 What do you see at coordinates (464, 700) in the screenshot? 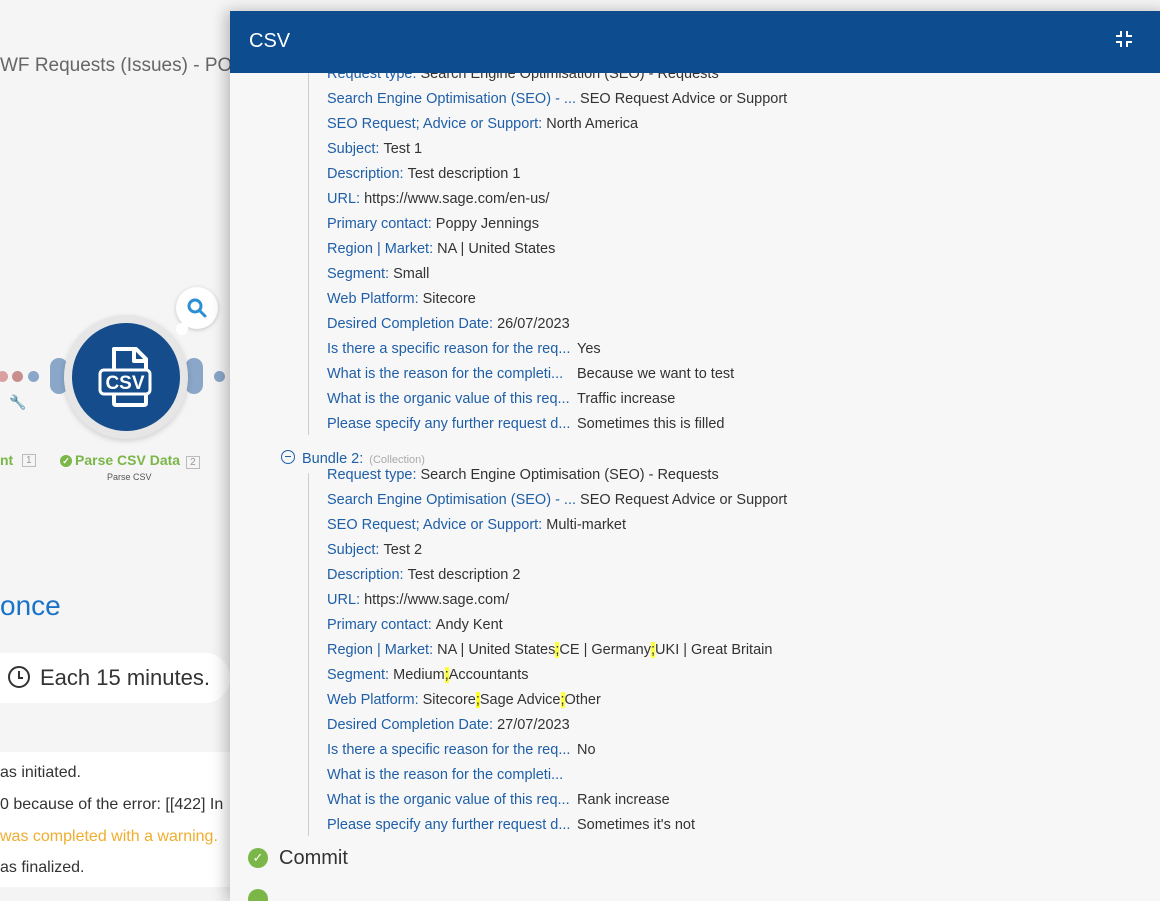
I see `field-row: Web Platform: Sitecore;Sage Advice;Other` at bounding box center [464, 700].